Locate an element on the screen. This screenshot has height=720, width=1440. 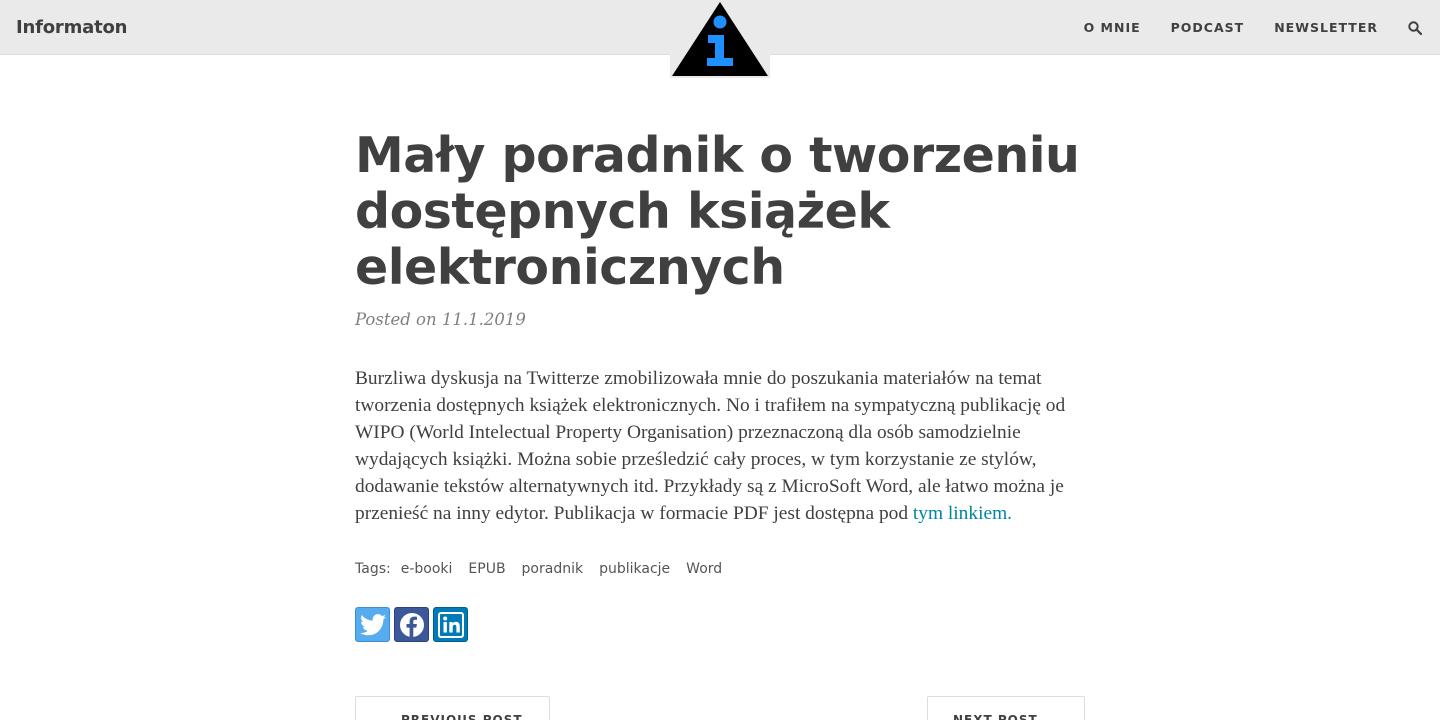
share-linkedin-button is located at coordinates (450, 624).